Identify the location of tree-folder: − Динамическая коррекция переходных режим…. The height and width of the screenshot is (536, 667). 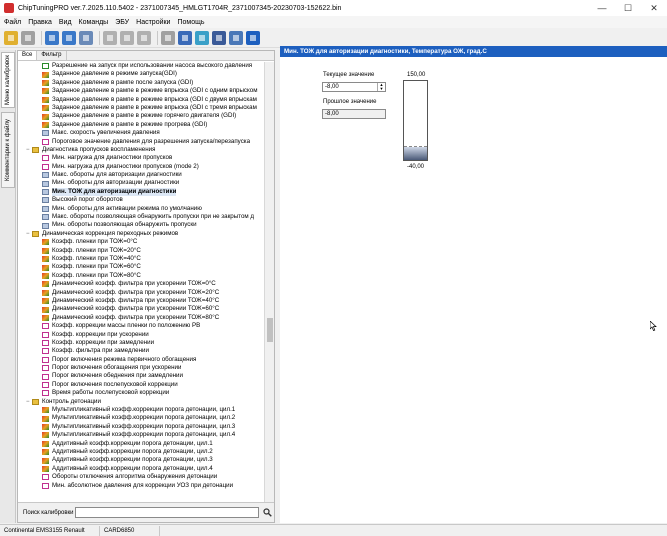
(141, 234).